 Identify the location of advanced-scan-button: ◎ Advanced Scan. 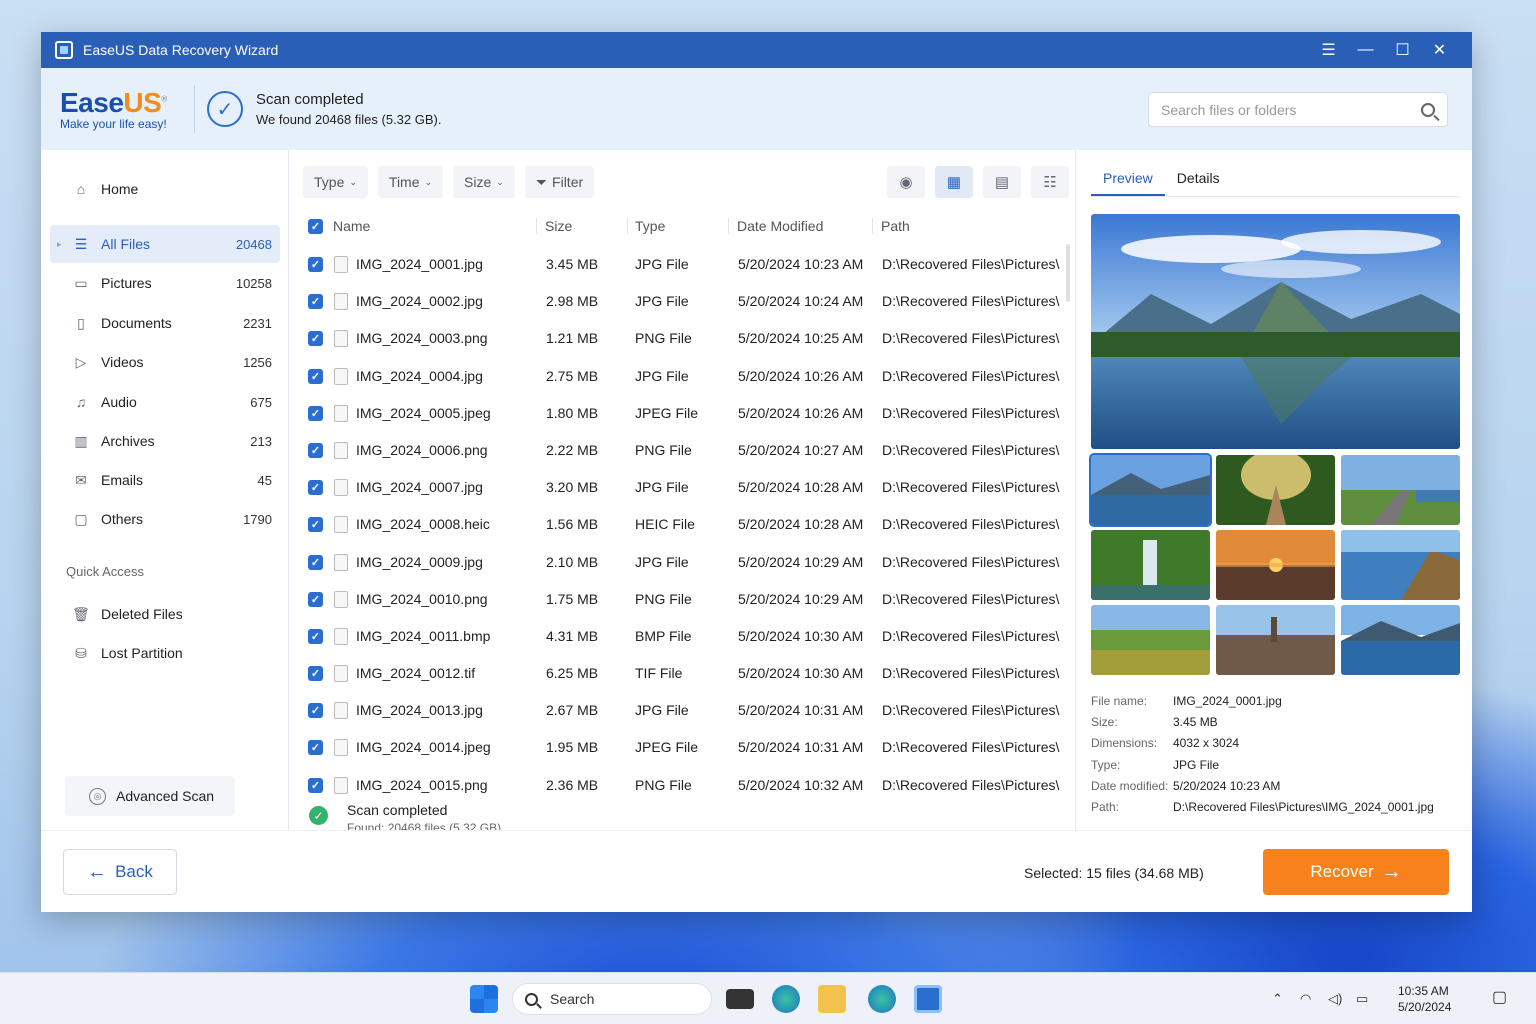
(150, 796).